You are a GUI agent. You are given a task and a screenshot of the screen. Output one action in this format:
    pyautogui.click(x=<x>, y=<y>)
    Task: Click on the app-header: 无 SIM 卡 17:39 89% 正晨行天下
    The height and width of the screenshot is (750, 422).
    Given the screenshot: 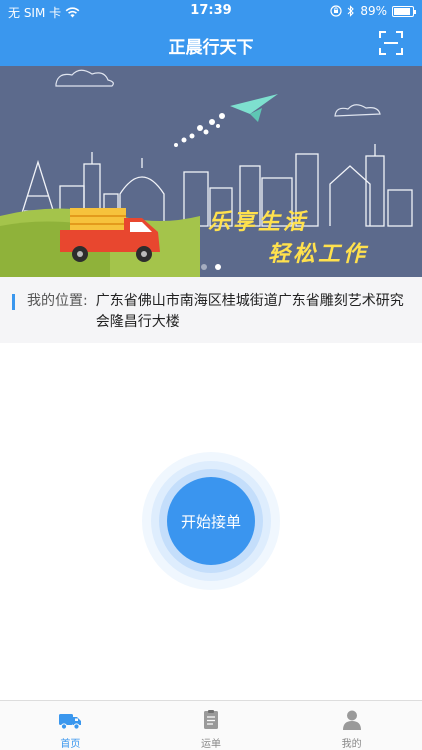 What is the action you would take?
    pyautogui.click(x=211, y=33)
    